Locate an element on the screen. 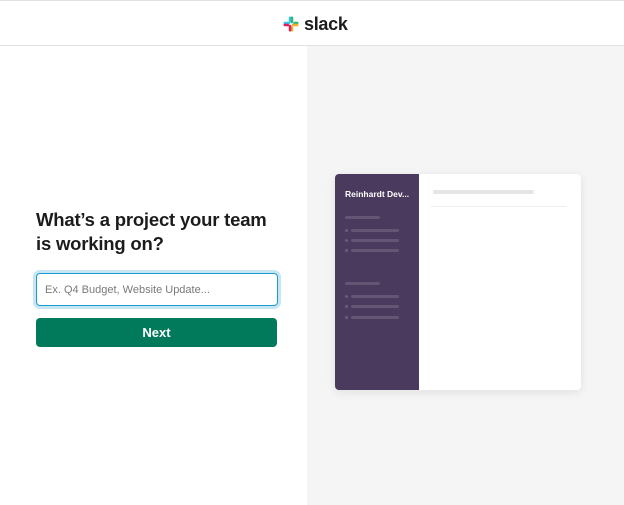  project-name-input is located at coordinates (157, 289).